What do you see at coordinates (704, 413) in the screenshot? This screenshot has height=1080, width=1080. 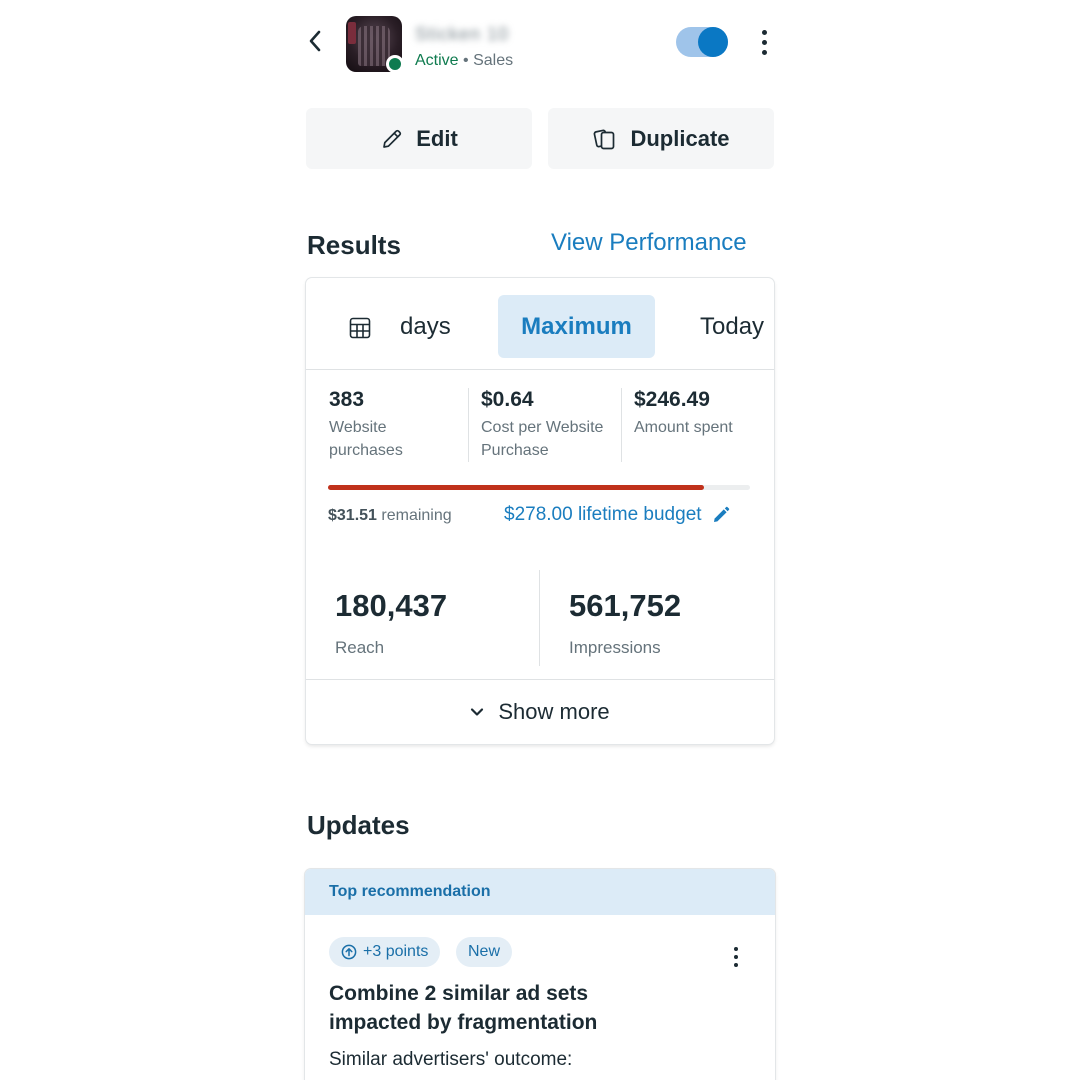 I see `metric-amount-spent: $246.49 Amount spent` at bounding box center [704, 413].